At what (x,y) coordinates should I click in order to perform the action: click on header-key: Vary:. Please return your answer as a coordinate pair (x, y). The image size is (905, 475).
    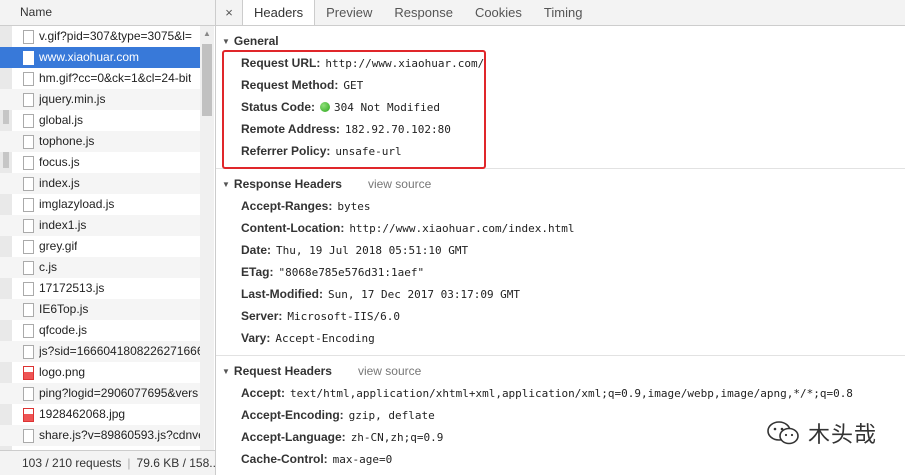
    Looking at the image, I should click on (256, 338).